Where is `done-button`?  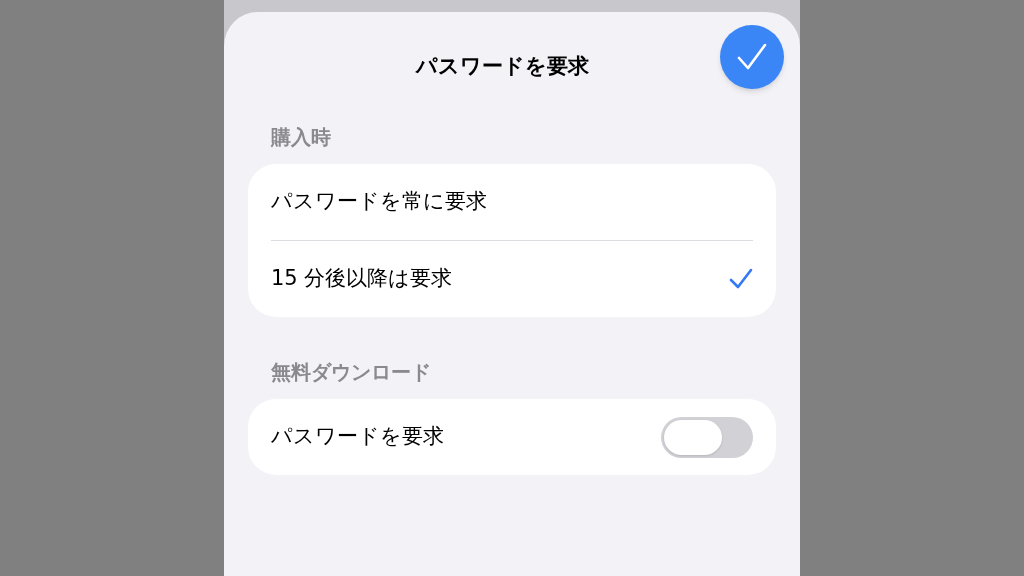 done-button is located at coordinates (752, 57).